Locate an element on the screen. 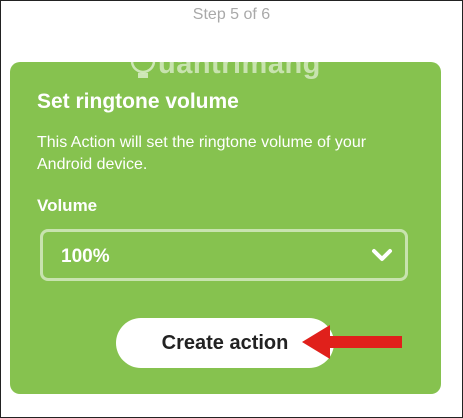  volume-select-value: 100% is located at coordinates (85, 256).